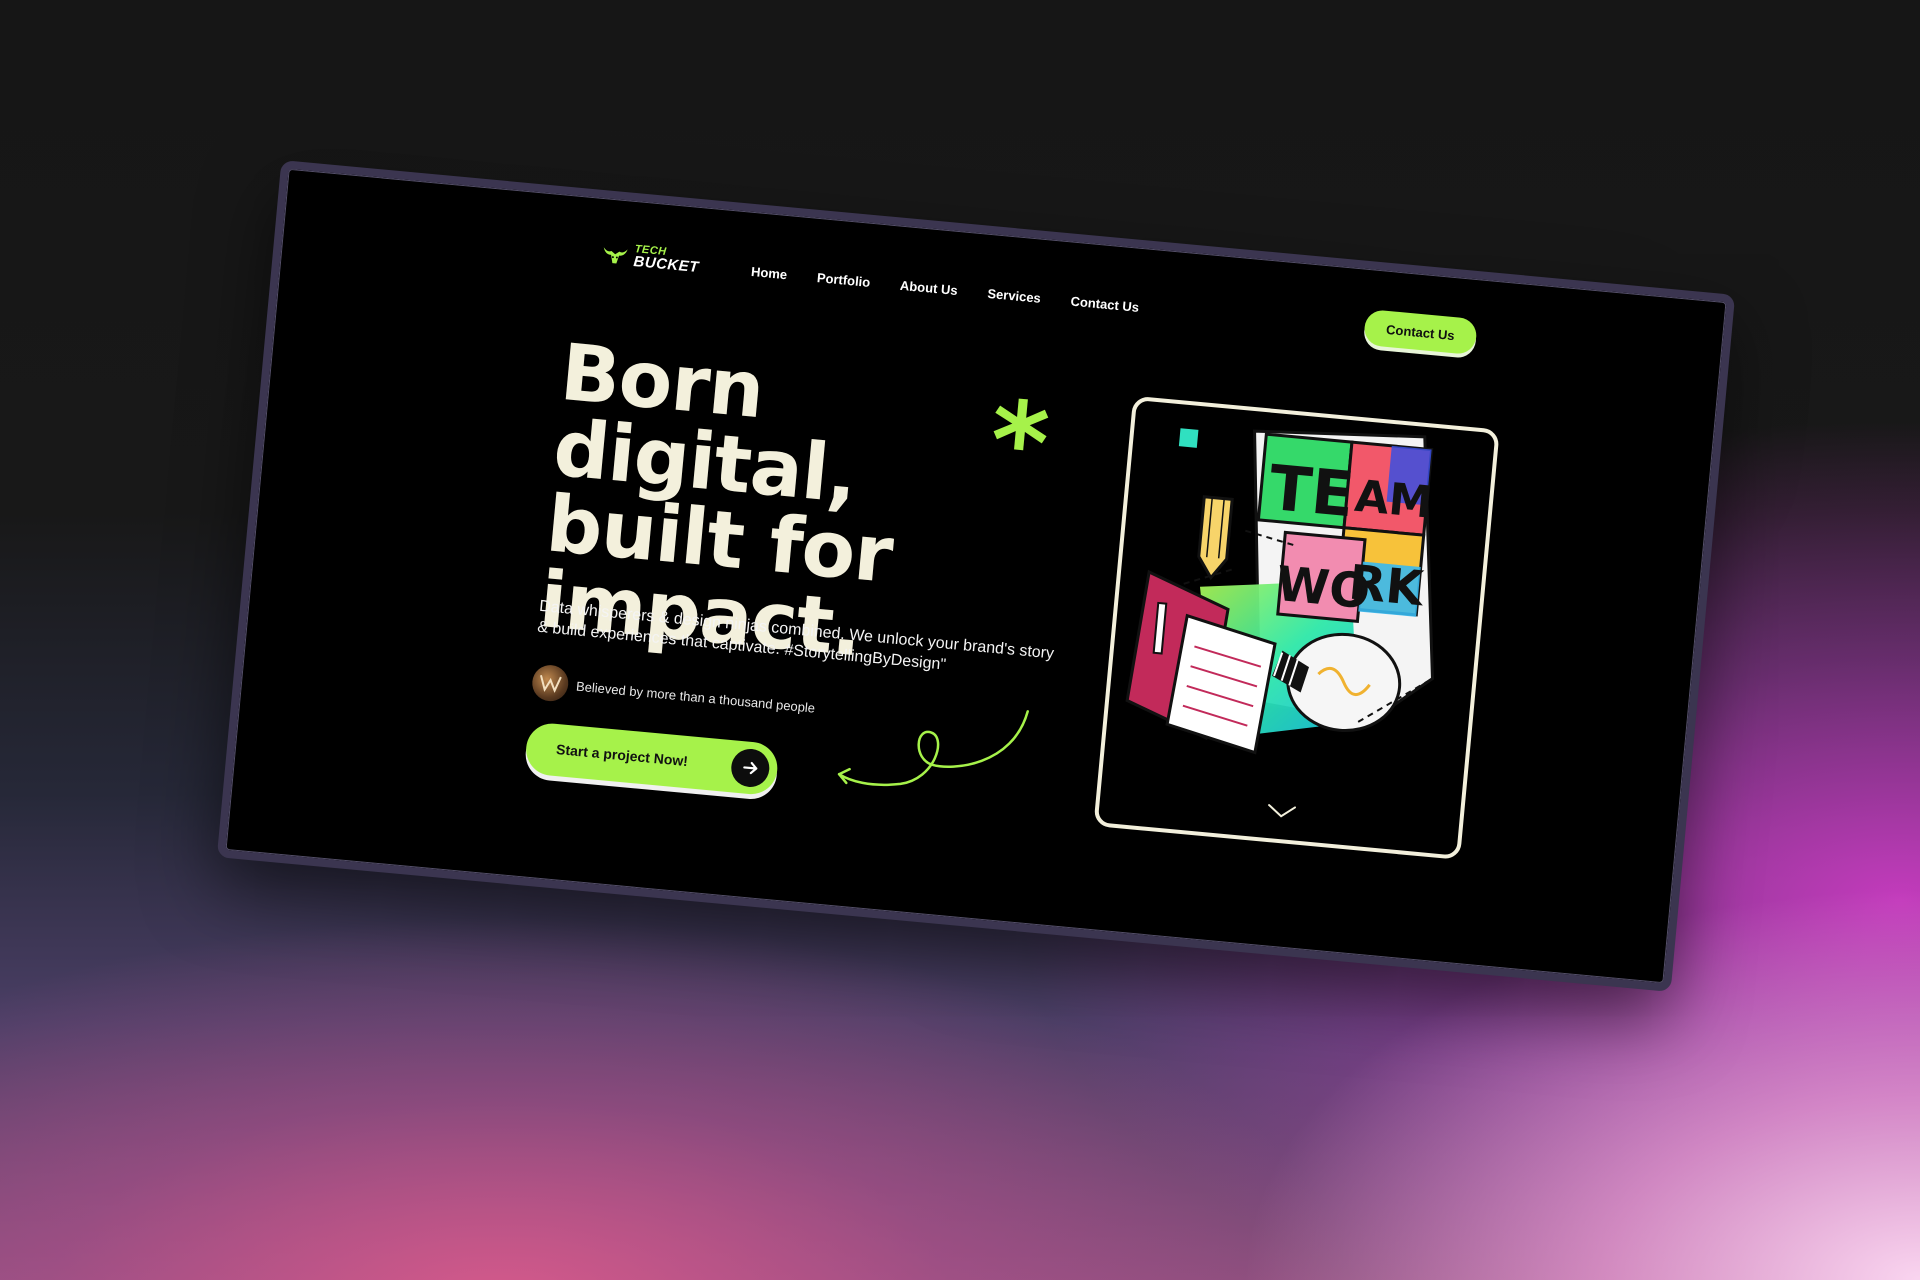 This screenshot has width=1920, height=1280. What do you see at coordinates (1281, 811) in the screenshot?
I see `chevron-down-icon` at bounding box center [1281, 811].